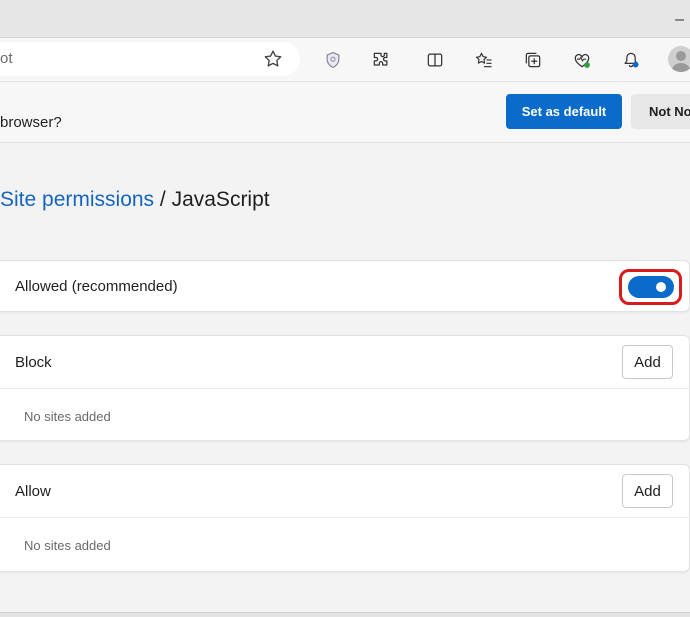 The image size is (690, 617). I want to click on window-bottom-edge, so click(345, 614).